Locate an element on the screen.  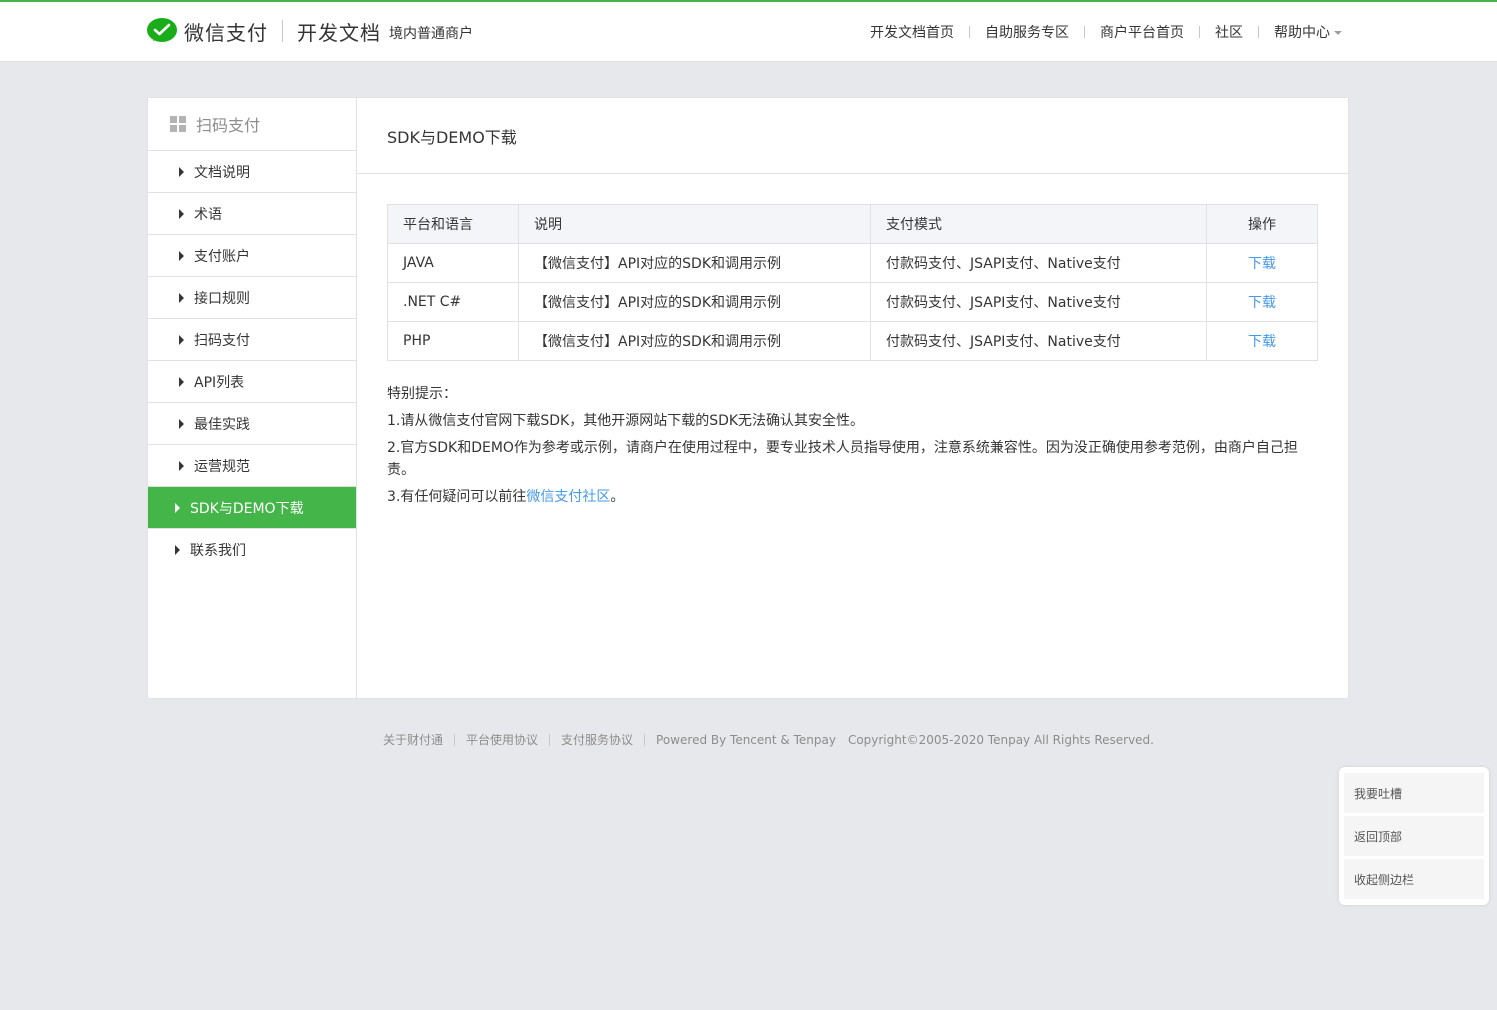
column-header-action: 操作 is located at coordinates (1262, 224).